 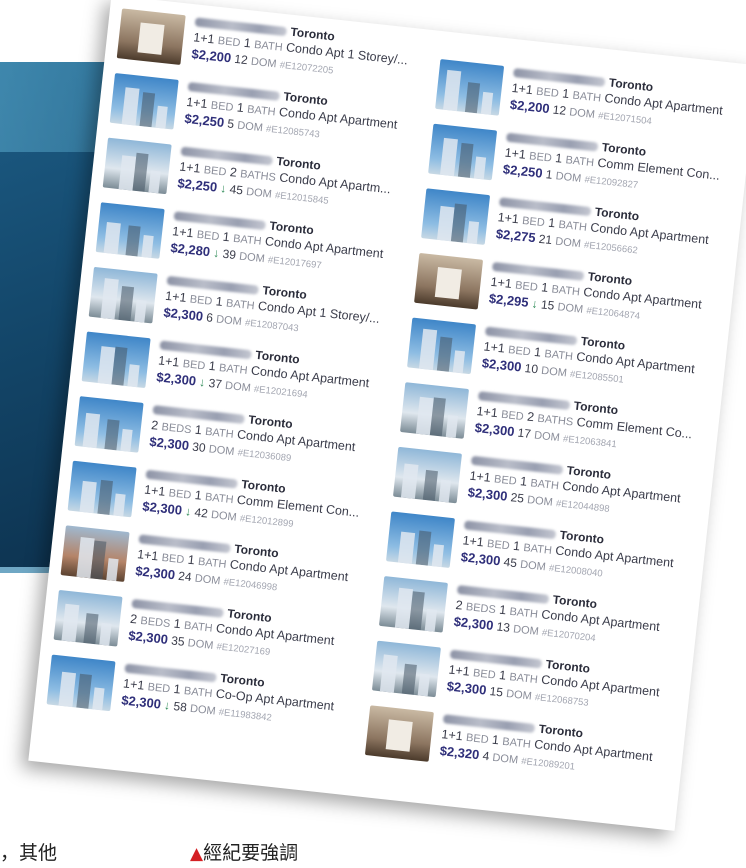 I want to click on days-on-market: 12, so click(x=241, y=59).